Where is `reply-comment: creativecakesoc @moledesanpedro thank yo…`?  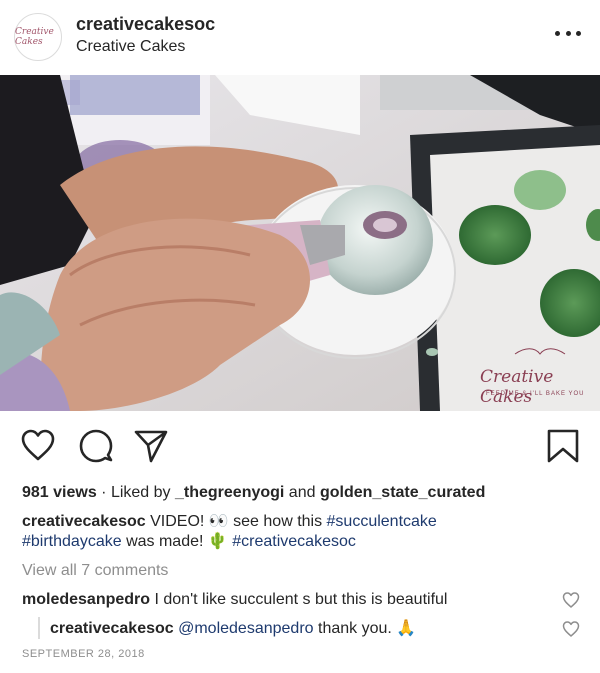
reply-comment: creativecakesoc @moledesanpedro thank yo… is located at coordinates (233, 629).